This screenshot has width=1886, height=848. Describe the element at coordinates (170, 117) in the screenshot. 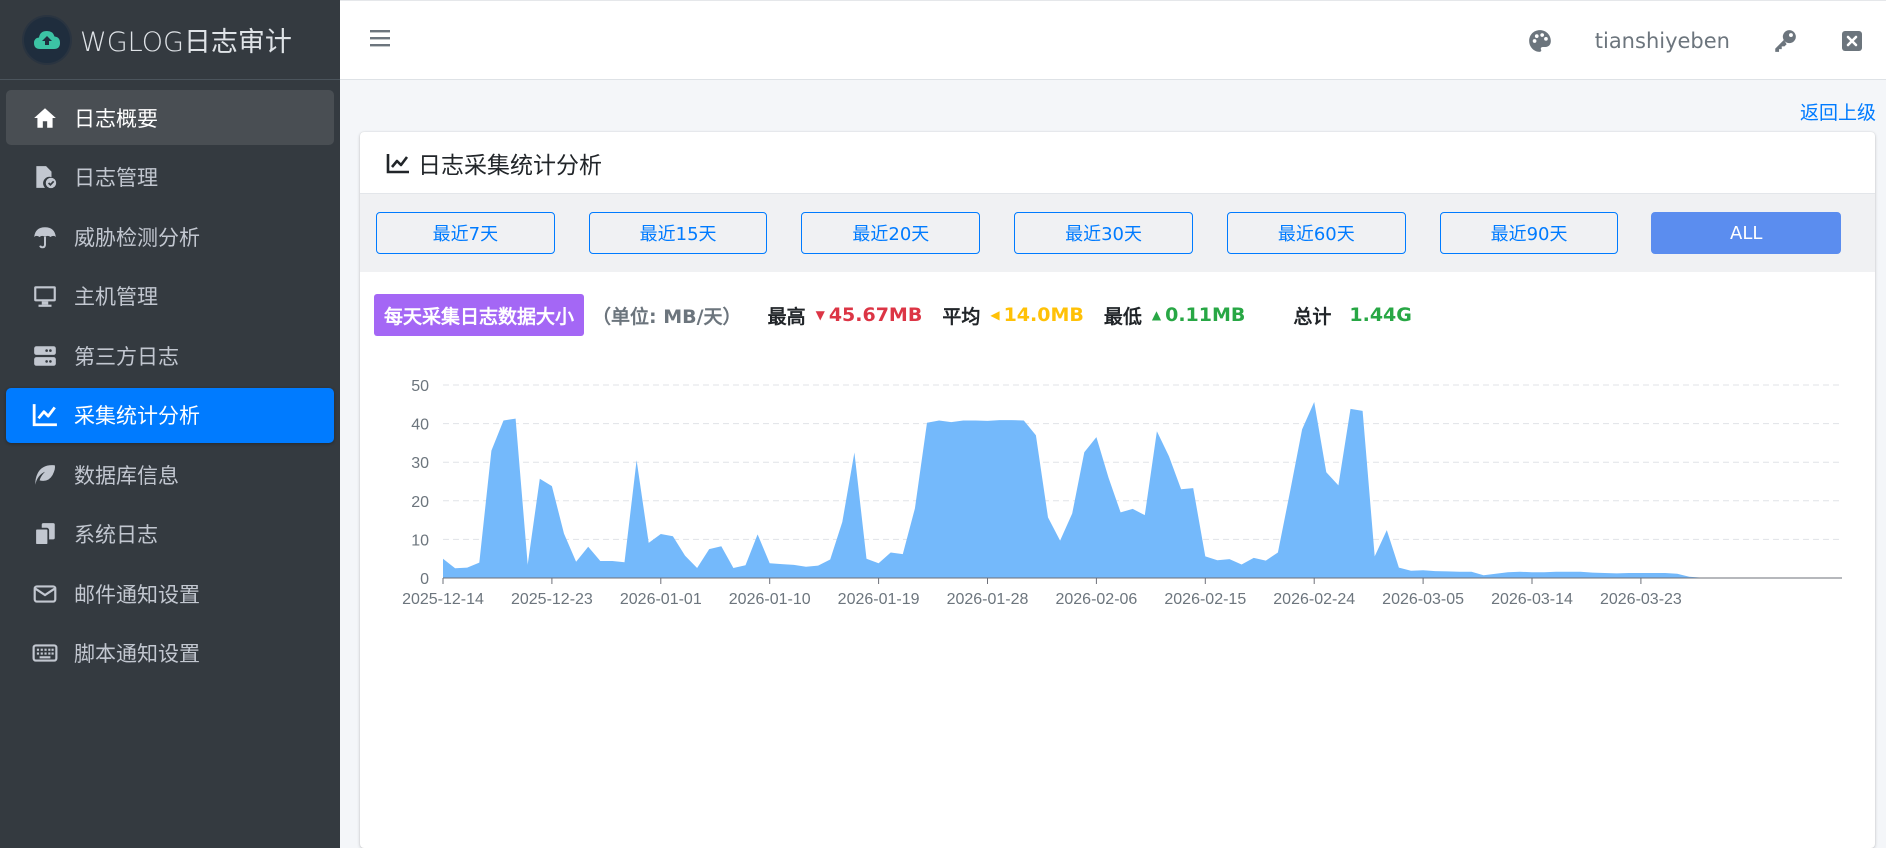

I see `sidebar-item-0: 日志概要` at that location.